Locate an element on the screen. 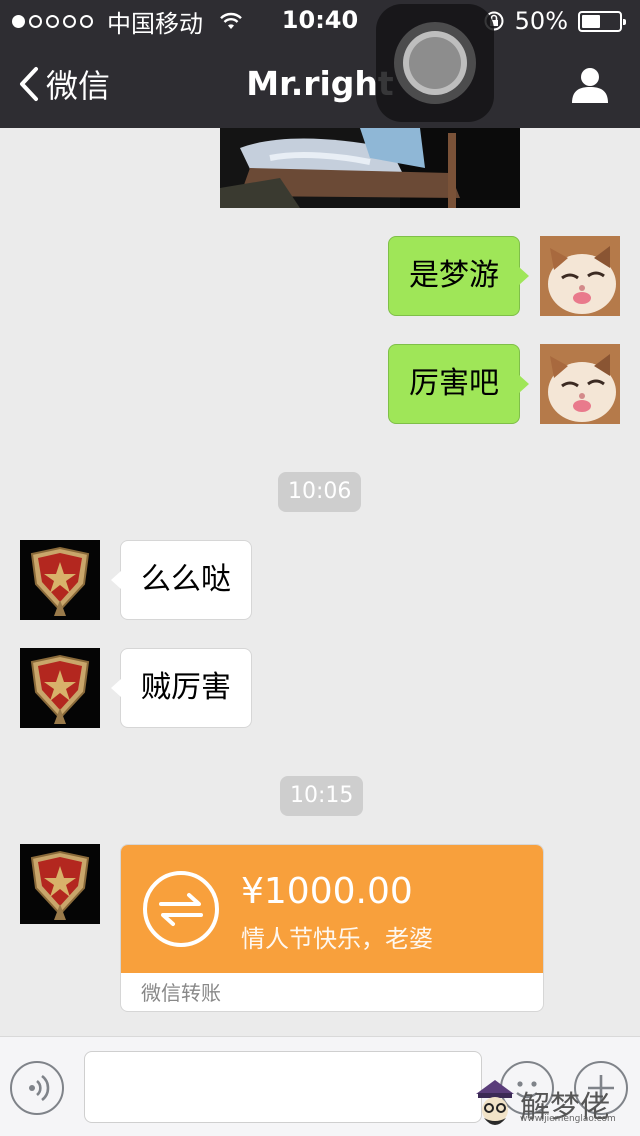 This screenshot has width=640, height=1136. battery-icon is located at coordinates (602, 21).